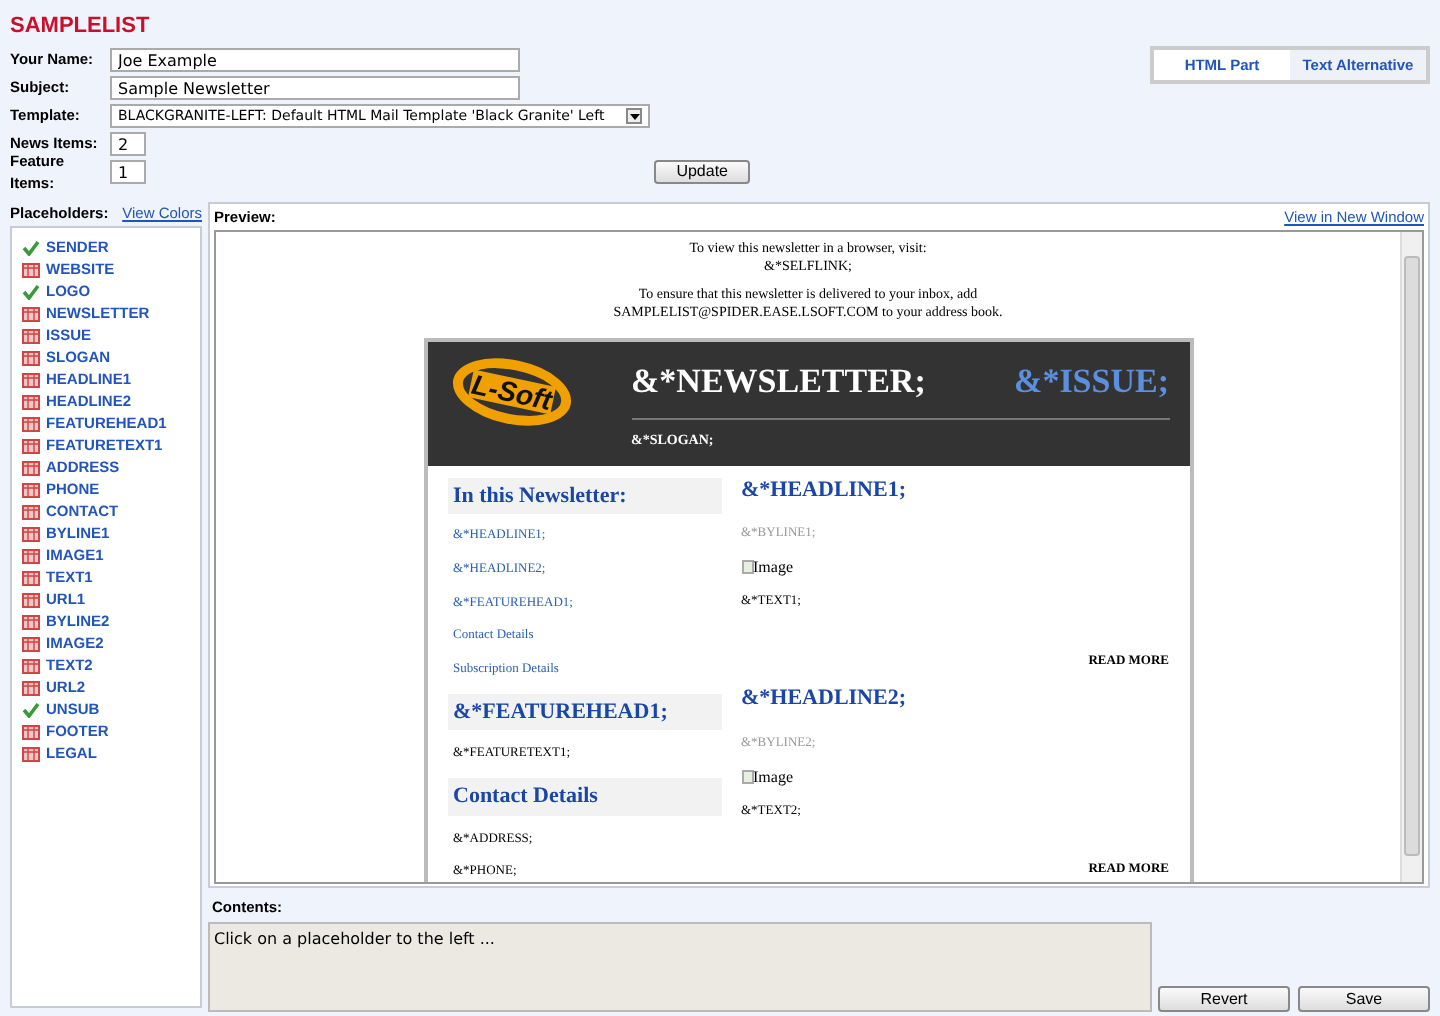 The width and height of the screenshot is (1440, 1016). What do you see at coordinates (778, 381) in the screenshot?
I see `newsletter-title: &*NEWSLETTER;` at bounding box center [778, 381].